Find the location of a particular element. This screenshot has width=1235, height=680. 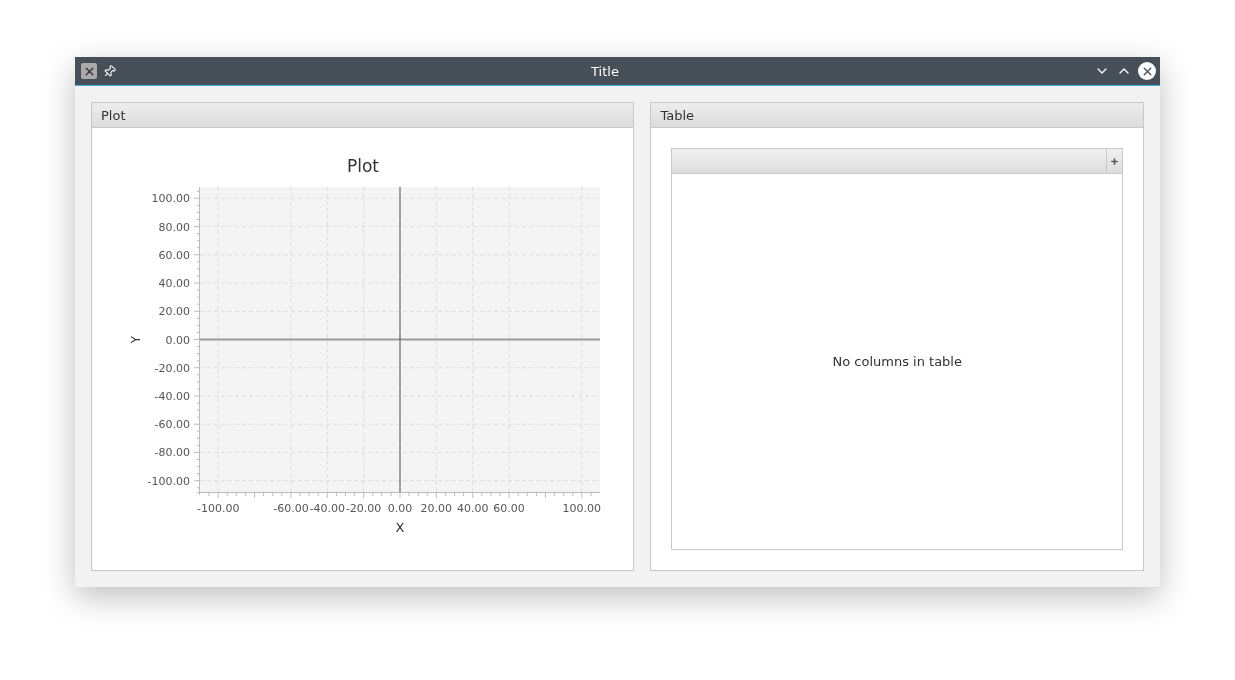

axis-label: Y is located at coordinates (136, 339).